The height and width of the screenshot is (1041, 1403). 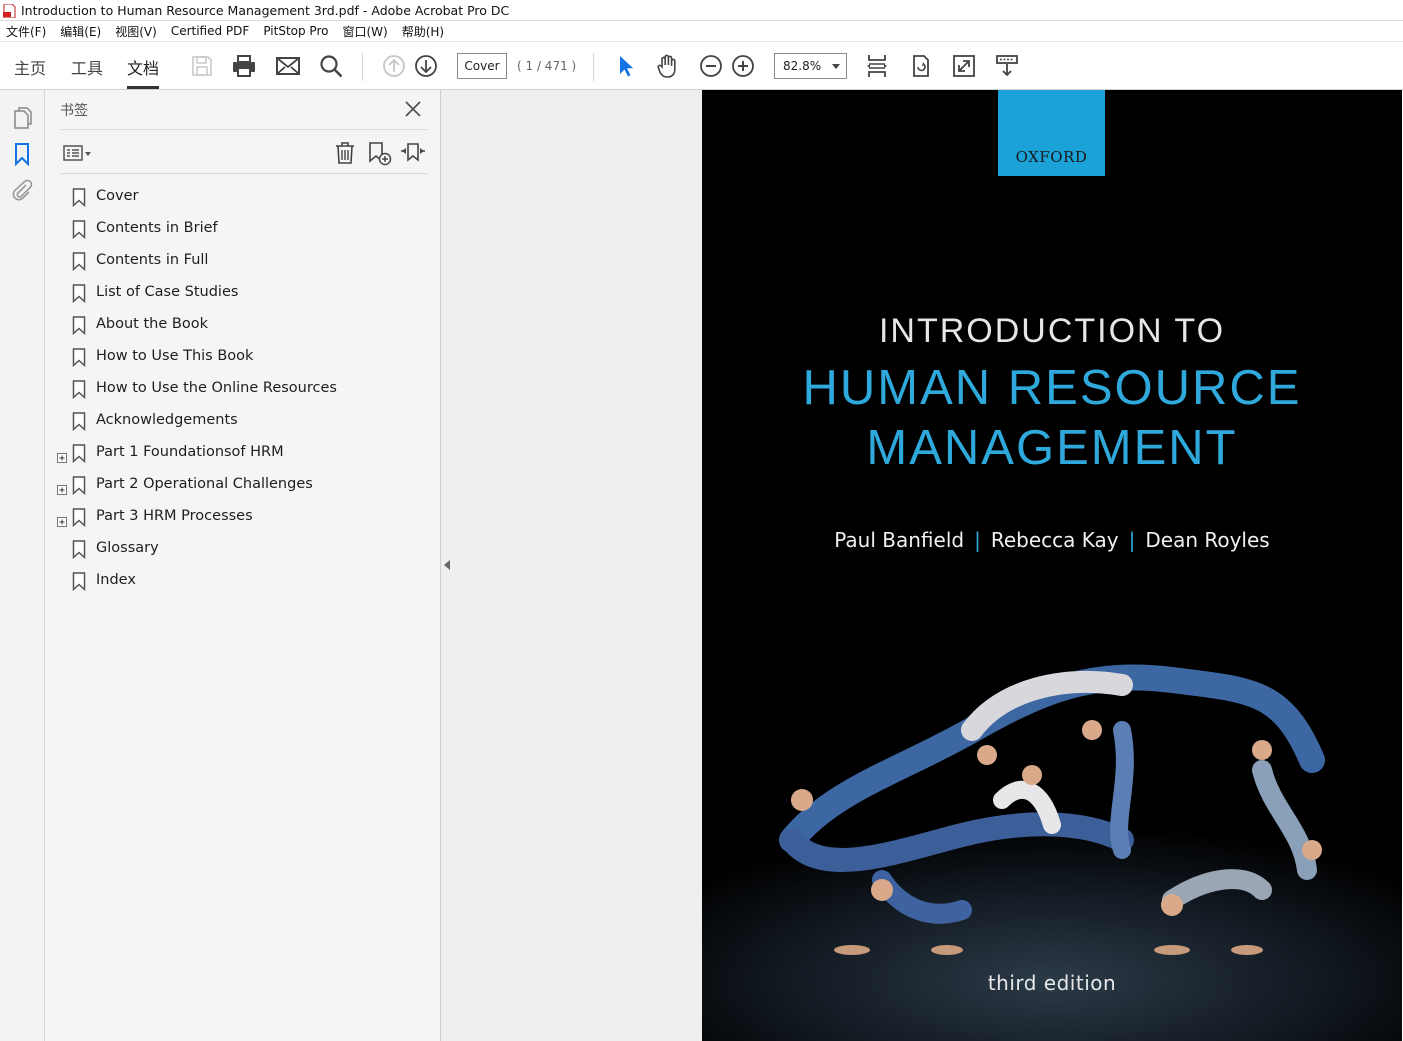 What do you see at coordinates (22, 118) in the screenshot?
I see `page-thumbnails-icon` at bounding box center [22, 118].